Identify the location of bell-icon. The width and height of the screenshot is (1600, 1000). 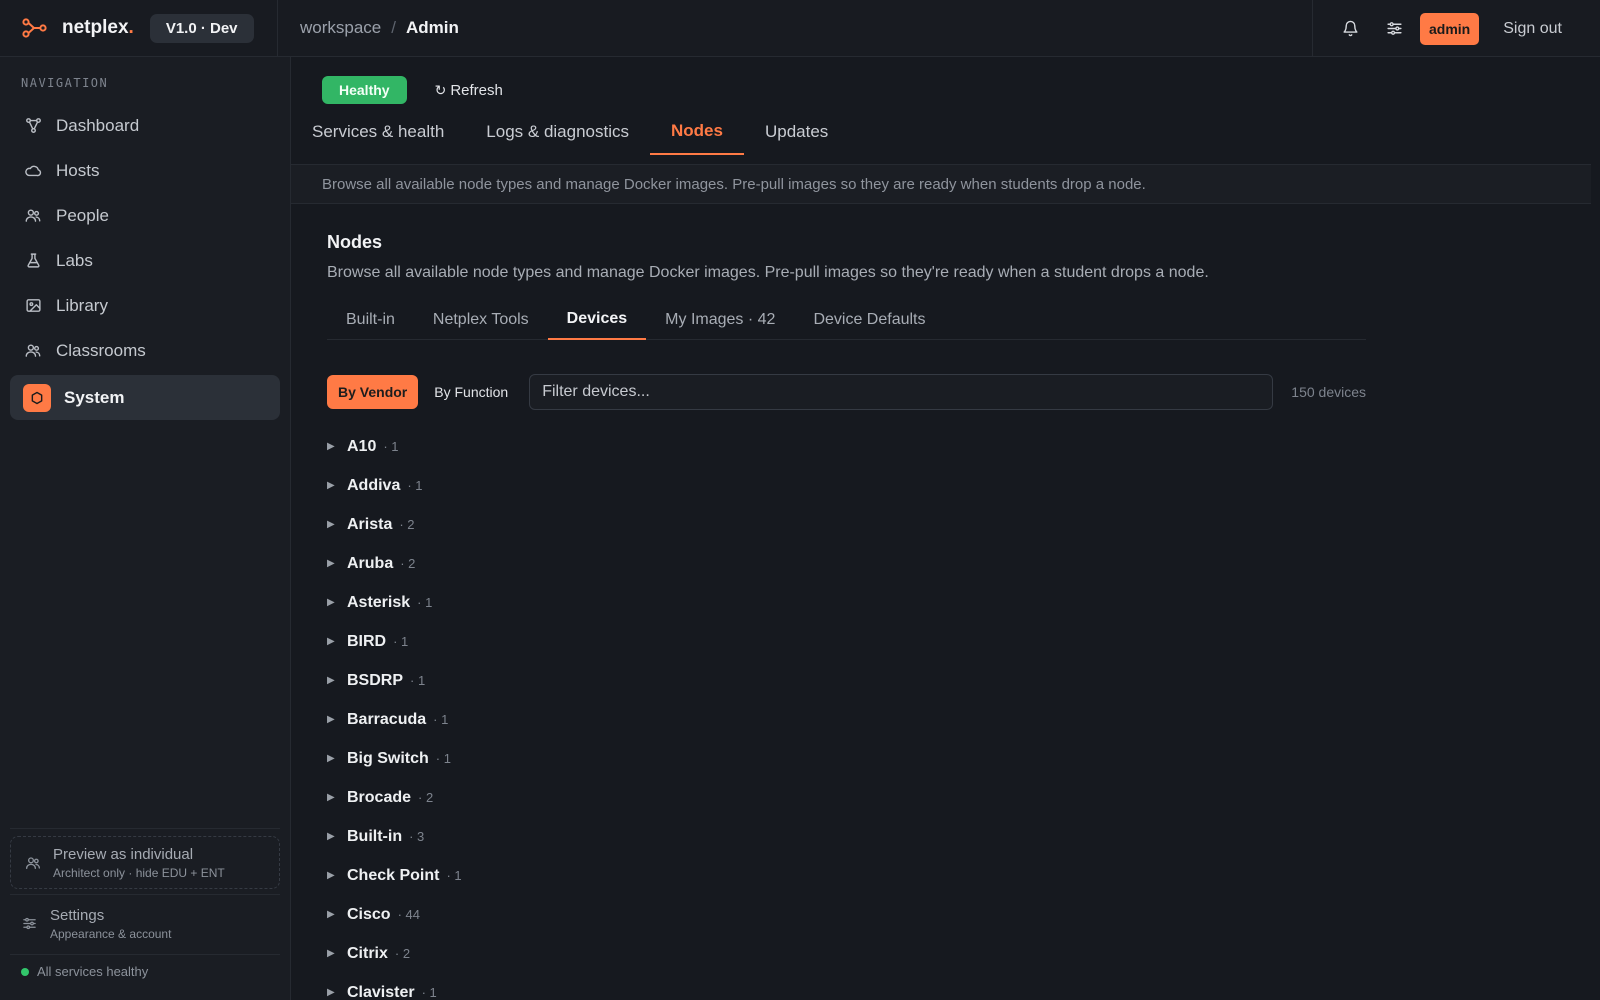
(1350, 29).